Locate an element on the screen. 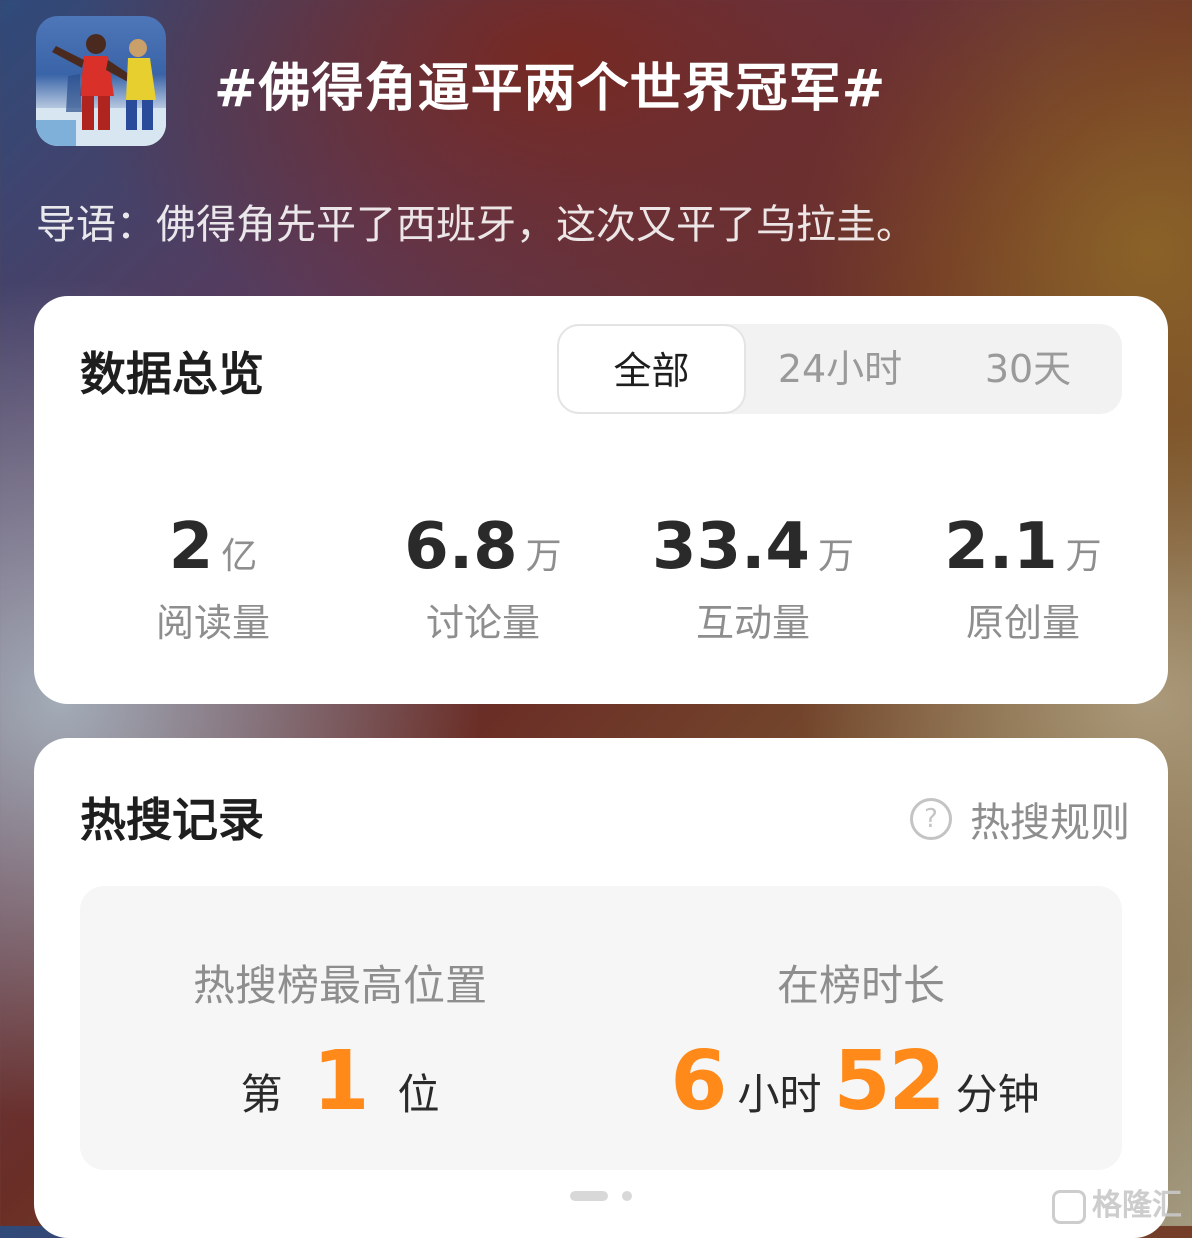 This screenshot has height=1238, width=1192. time-range-tabs: 全部 24小时 30天 is located at coordinates (839, 369).